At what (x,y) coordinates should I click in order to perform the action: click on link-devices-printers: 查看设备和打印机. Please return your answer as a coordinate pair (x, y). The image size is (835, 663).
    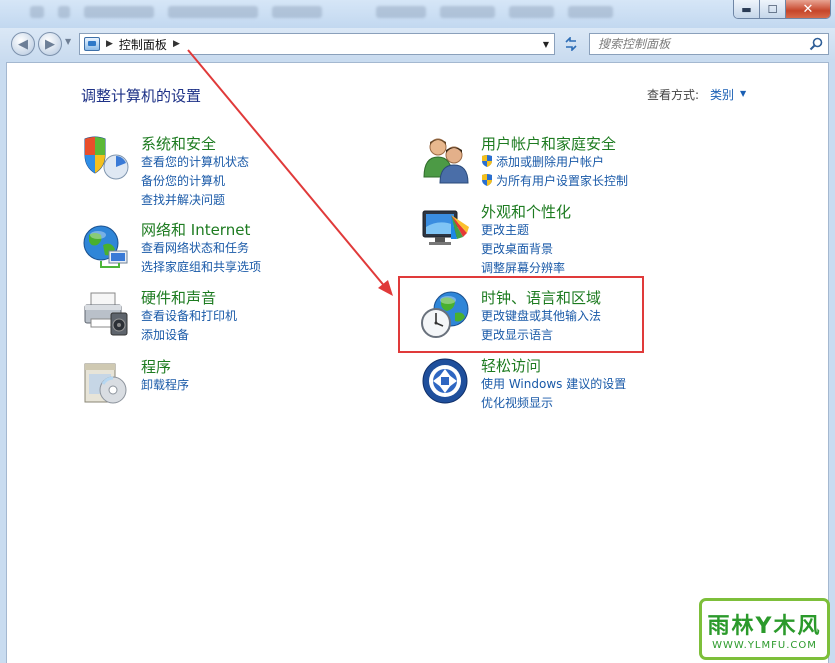
    Looking at the image, I should click on (189, 316).